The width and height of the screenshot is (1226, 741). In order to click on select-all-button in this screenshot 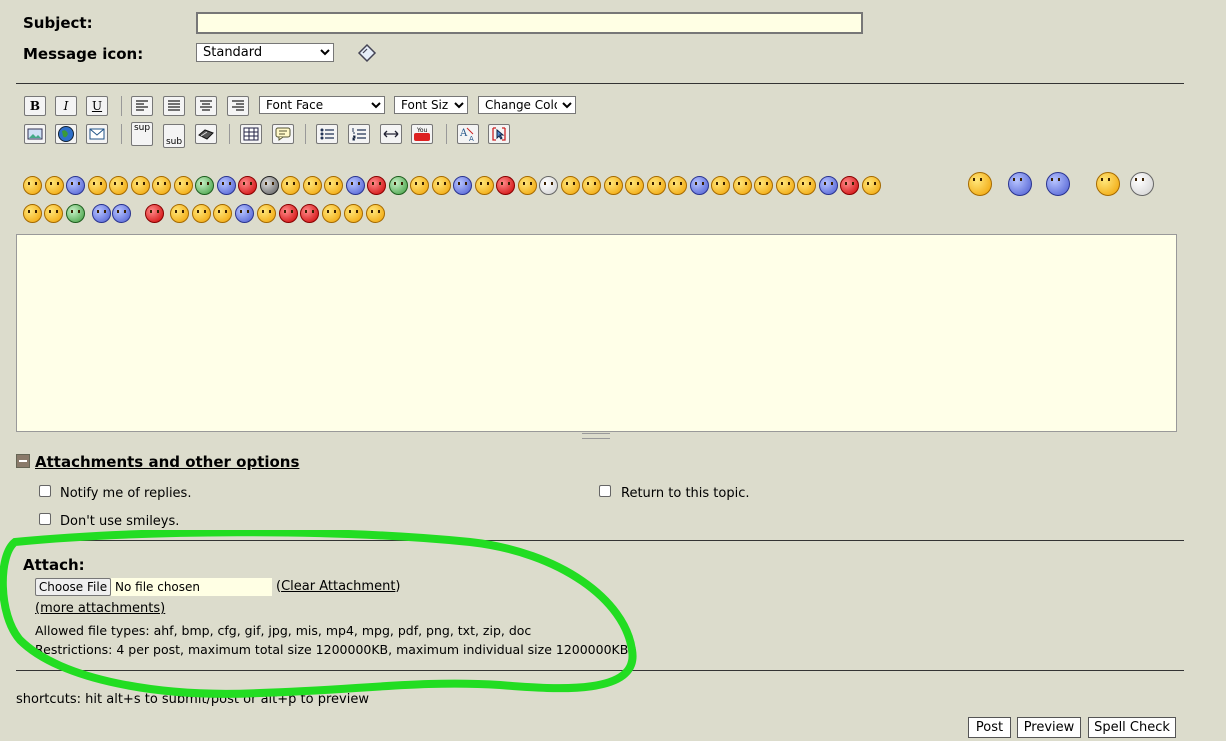, I will do `click(499, 134)`.